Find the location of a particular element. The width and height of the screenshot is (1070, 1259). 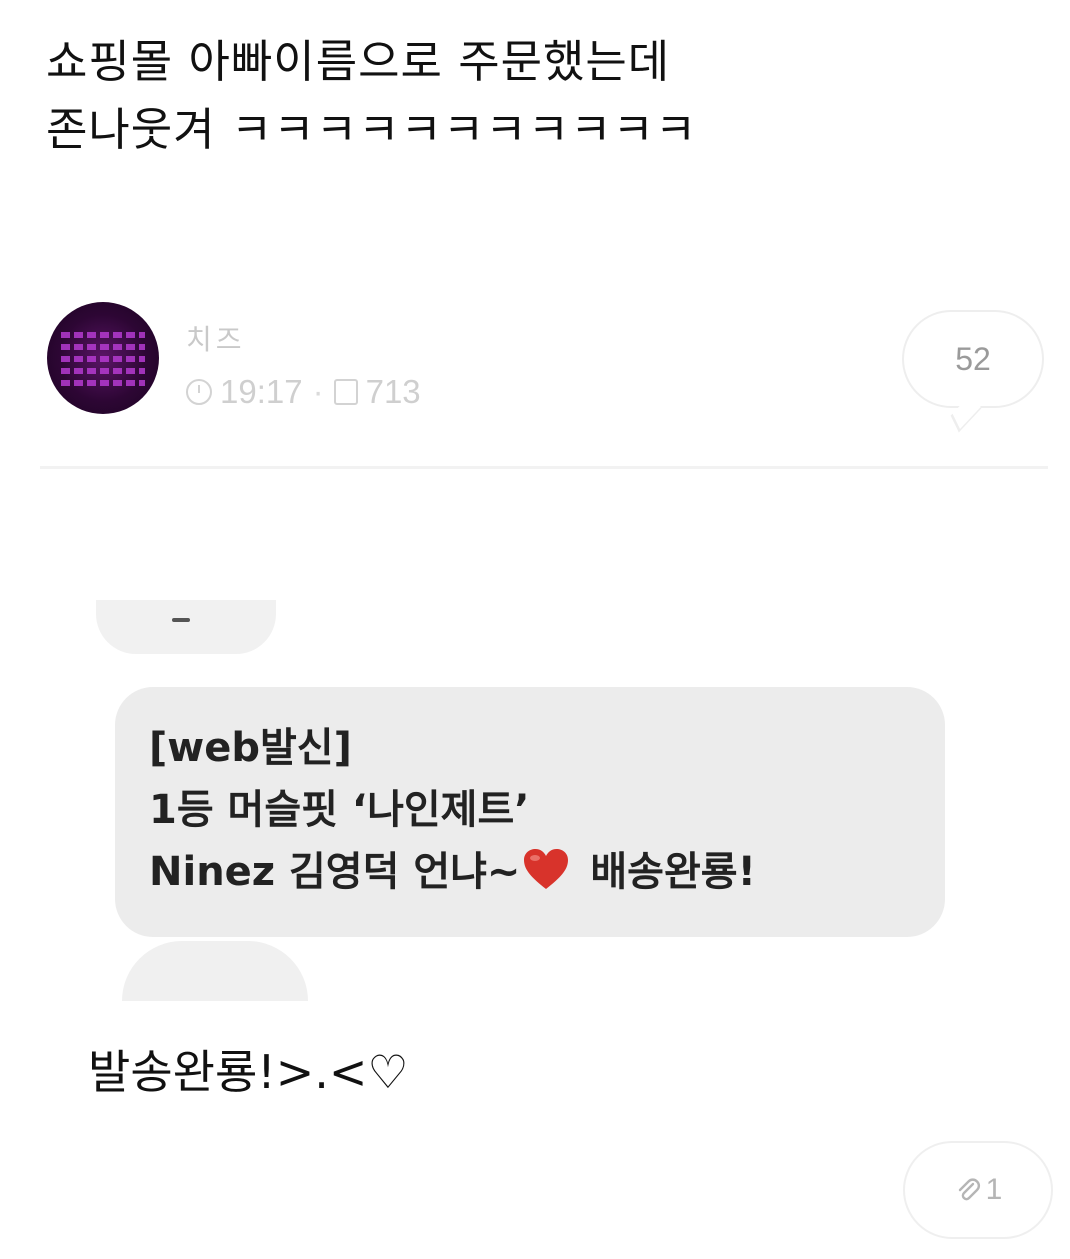

post-caption: 쇼핑몰 아빠이름으로 주문했는데 존나웃겨 ㅋㅋㅋㅋㅋㅋㅋㅋㅋㅋㅋ is located at coordinates (371, 96).